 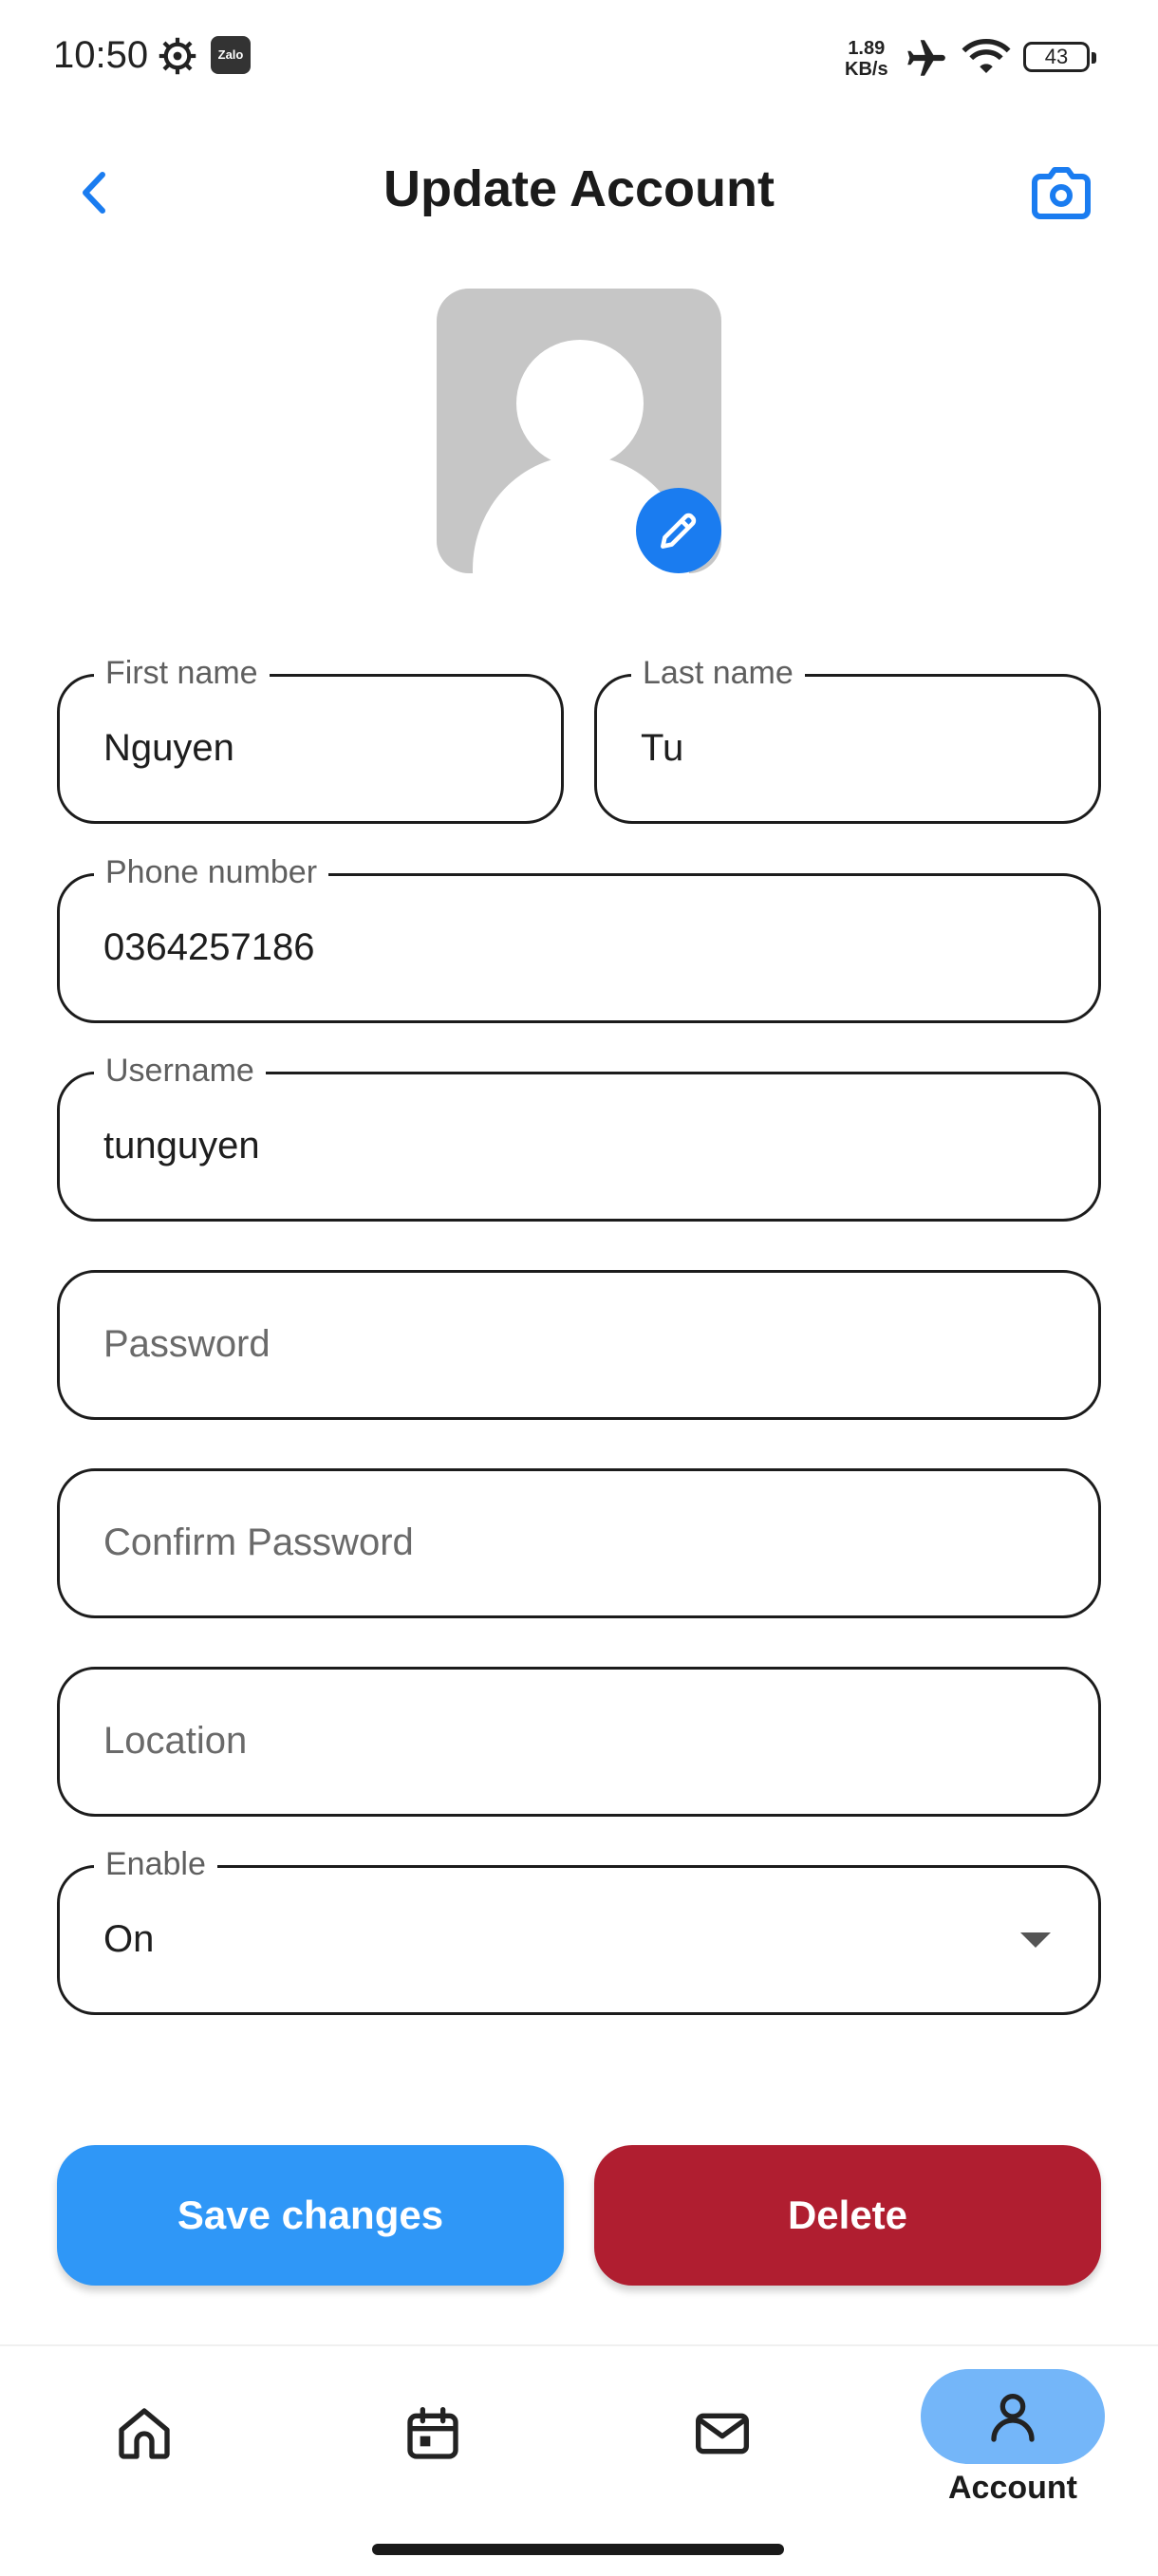 I want to click on confirm-password-placeholder: Confirm Password, so click(x=258, y=1542).